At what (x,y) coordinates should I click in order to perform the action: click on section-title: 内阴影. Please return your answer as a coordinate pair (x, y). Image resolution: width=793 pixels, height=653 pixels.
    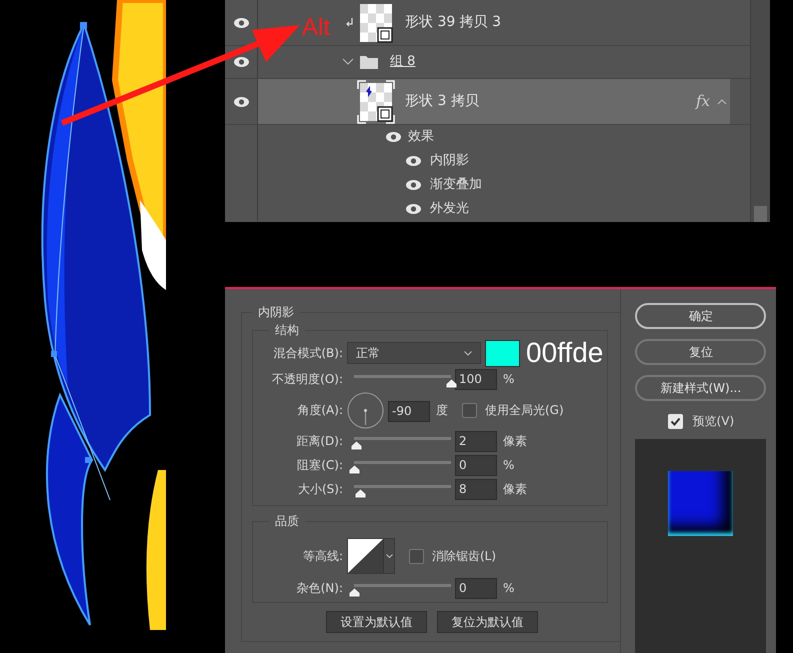
    Looking at the image, I should click on (276, 312).